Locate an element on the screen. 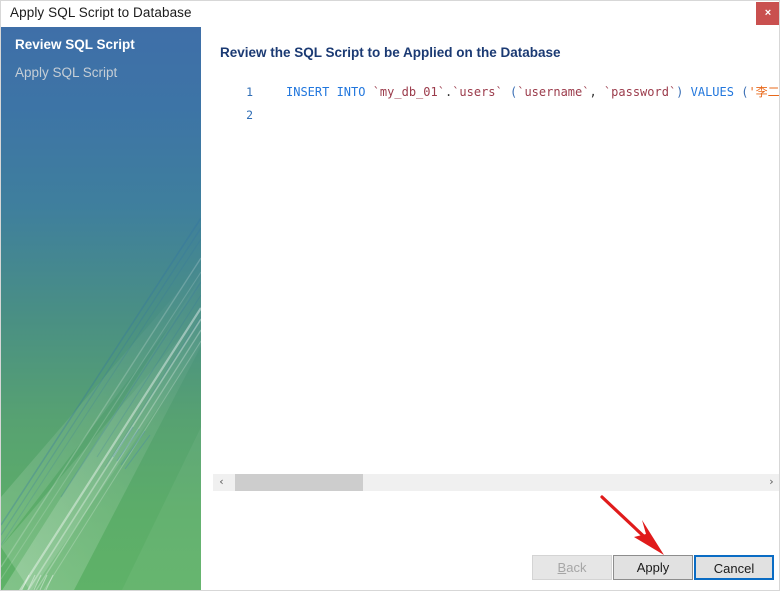 The image size is (780, 591). code-token: INSERT INTO is located at coordinates (329, 92).